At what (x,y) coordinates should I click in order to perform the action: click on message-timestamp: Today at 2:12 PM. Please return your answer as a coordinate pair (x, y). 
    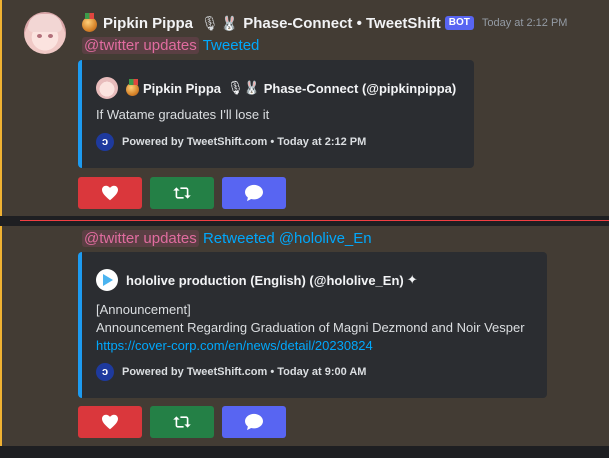
    Looking at the image, I should click on (525, 23).